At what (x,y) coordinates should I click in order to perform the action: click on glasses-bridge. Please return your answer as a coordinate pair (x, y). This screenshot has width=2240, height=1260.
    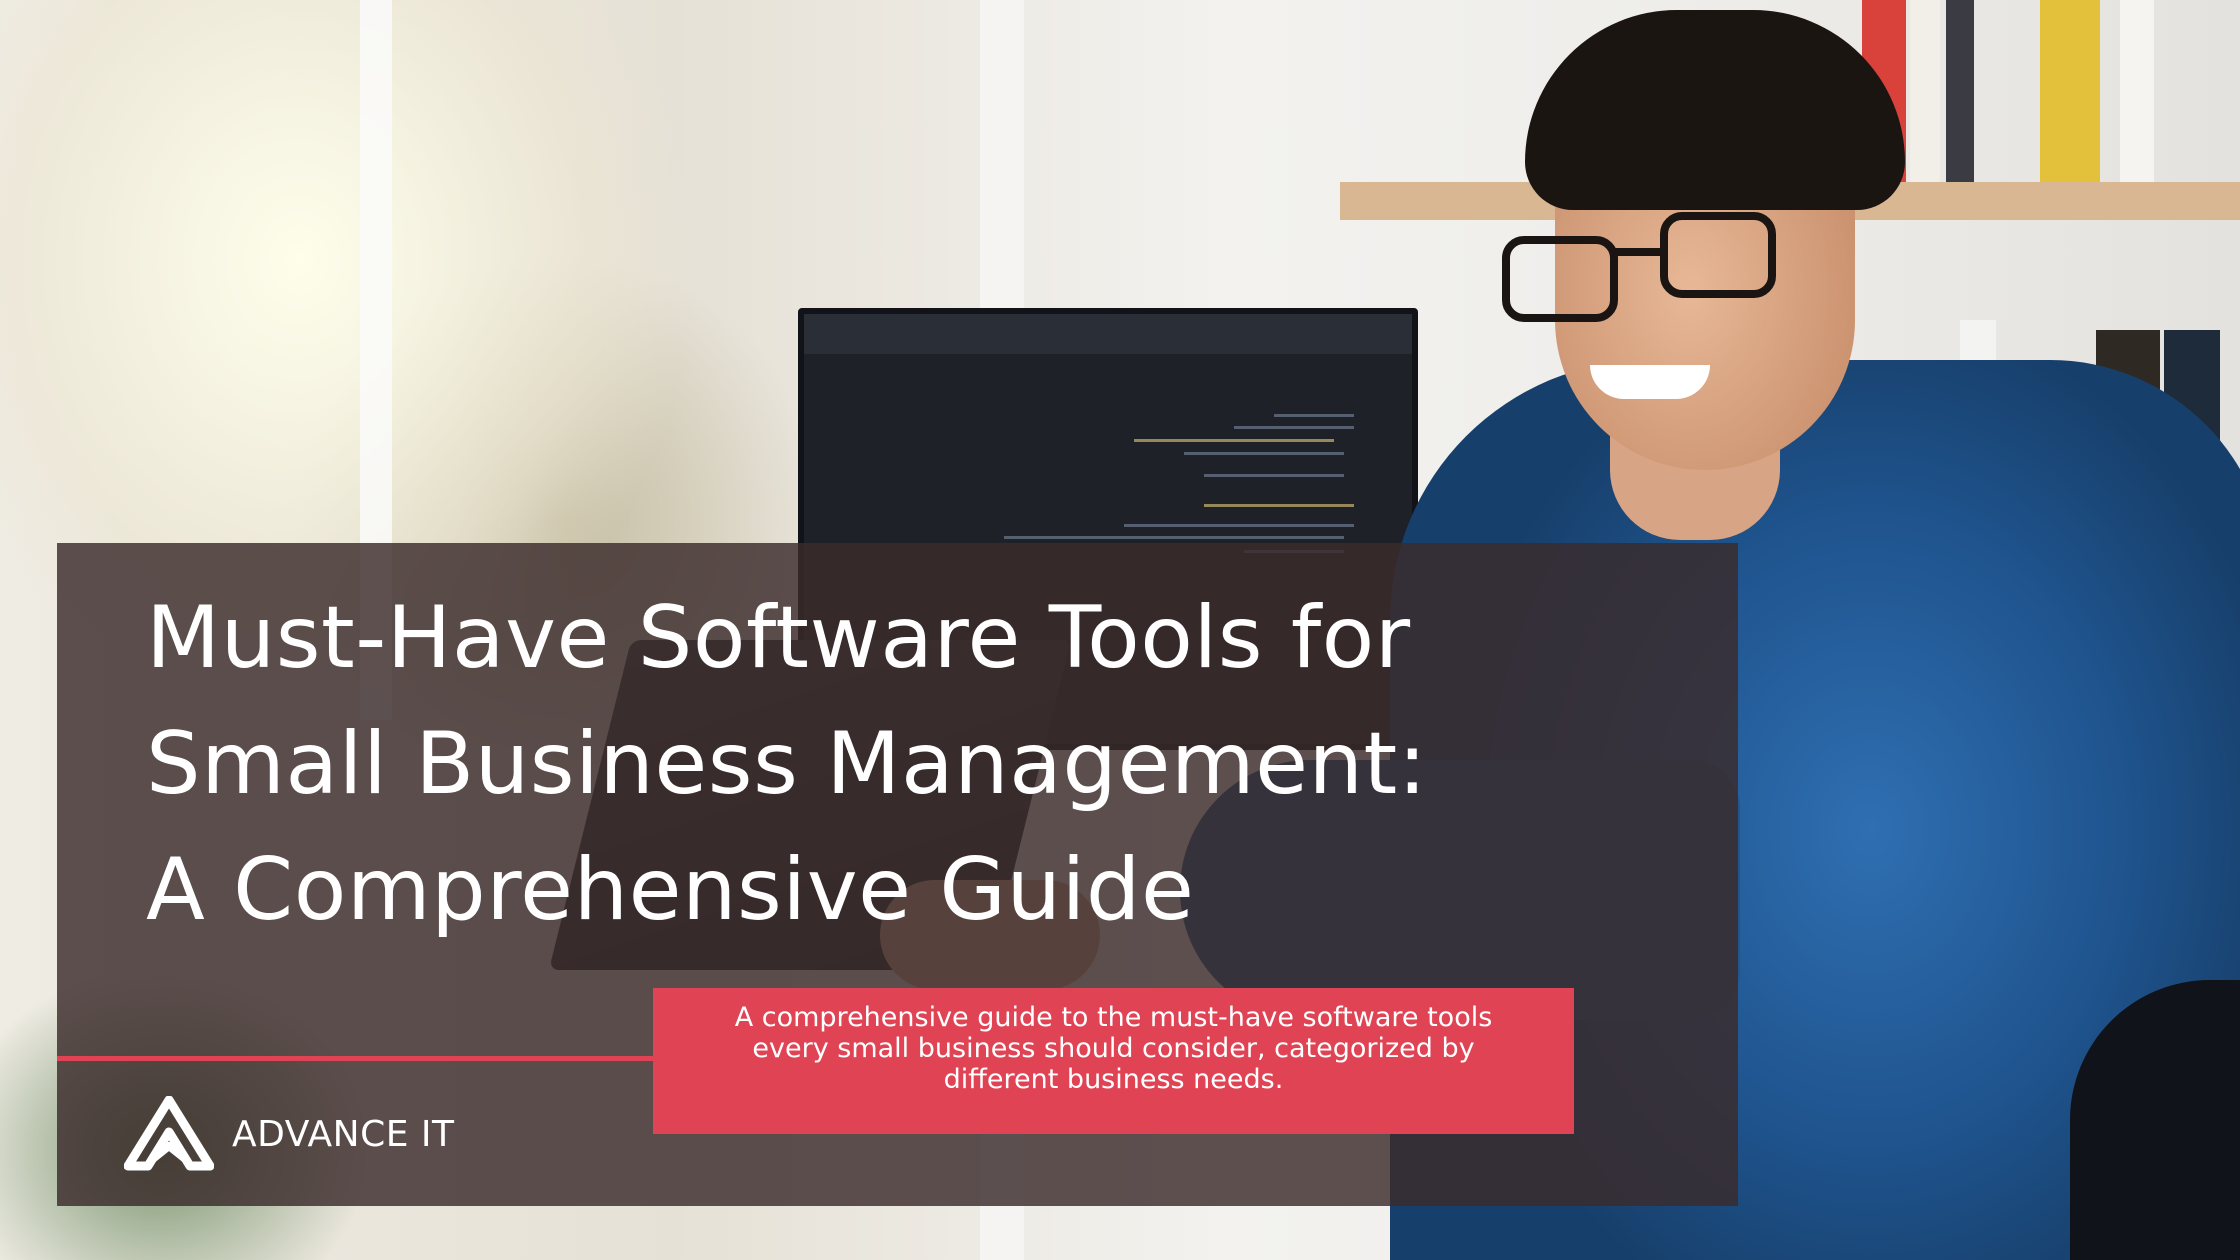
    Looking at the image, I should click on (1638, 252).